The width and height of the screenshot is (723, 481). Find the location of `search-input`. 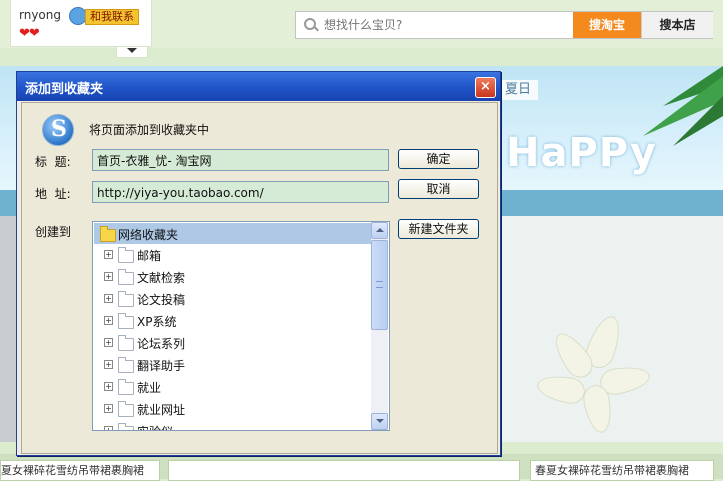

search-input is located at coordinates (446, 25).